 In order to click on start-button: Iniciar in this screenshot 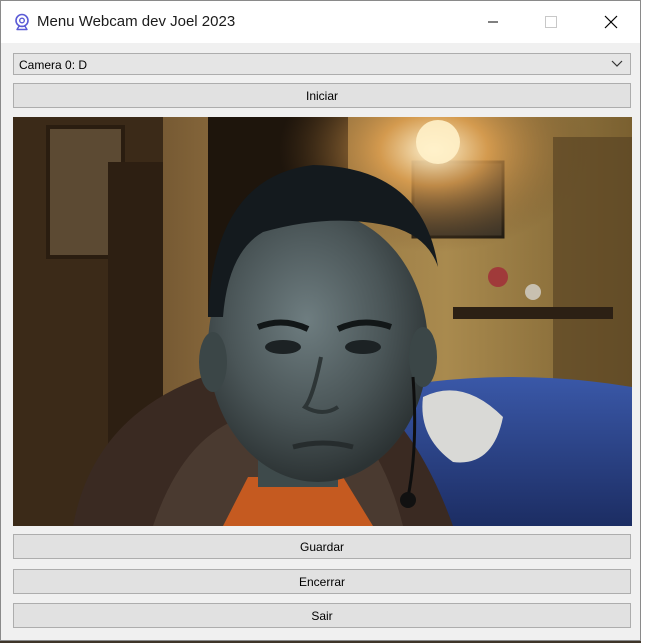, I will do `click(322, 95)`.